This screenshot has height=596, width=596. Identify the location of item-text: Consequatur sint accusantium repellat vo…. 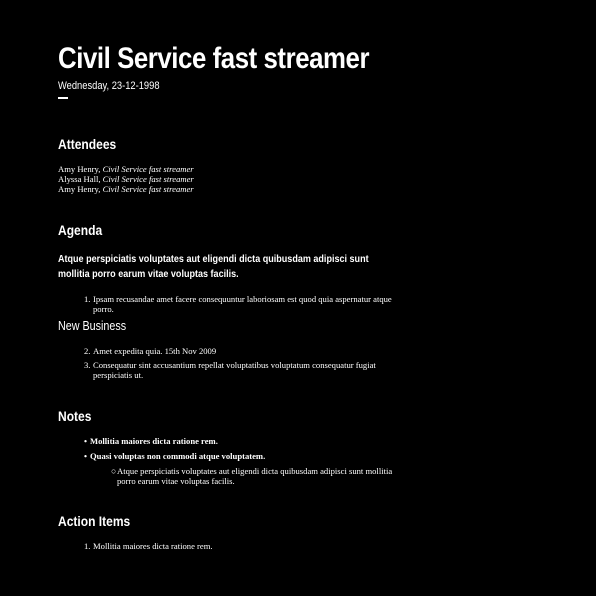
(234, 370).